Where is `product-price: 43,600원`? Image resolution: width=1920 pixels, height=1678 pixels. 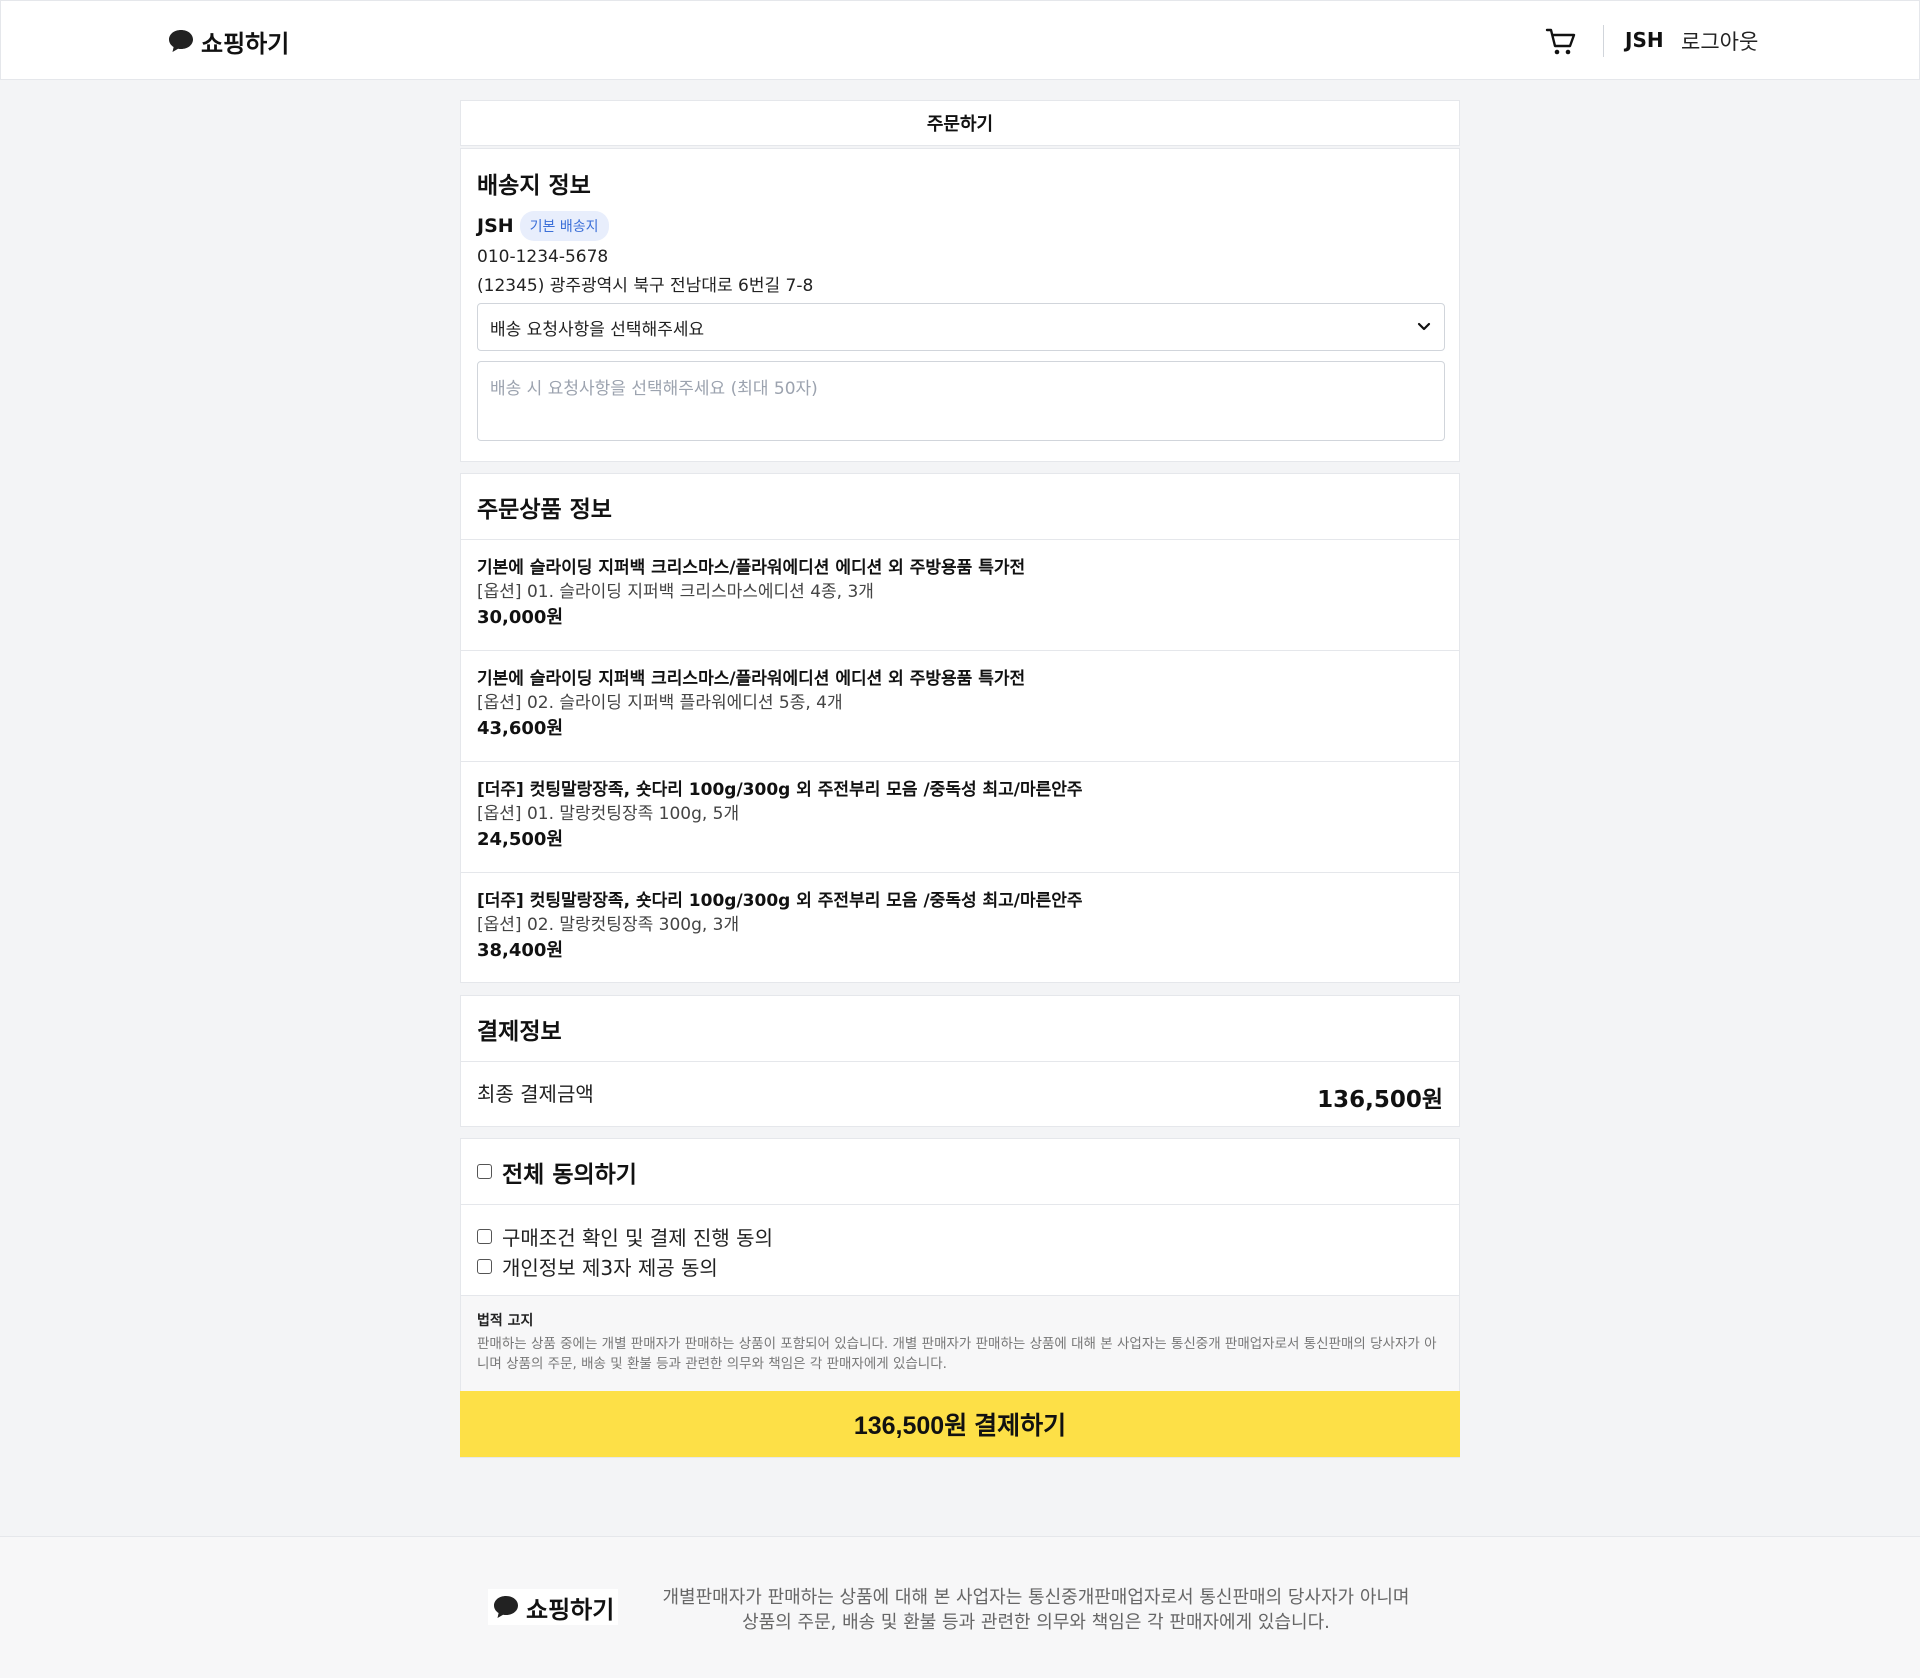 product-price: 43,600원 is located at coordinates (520, 728).